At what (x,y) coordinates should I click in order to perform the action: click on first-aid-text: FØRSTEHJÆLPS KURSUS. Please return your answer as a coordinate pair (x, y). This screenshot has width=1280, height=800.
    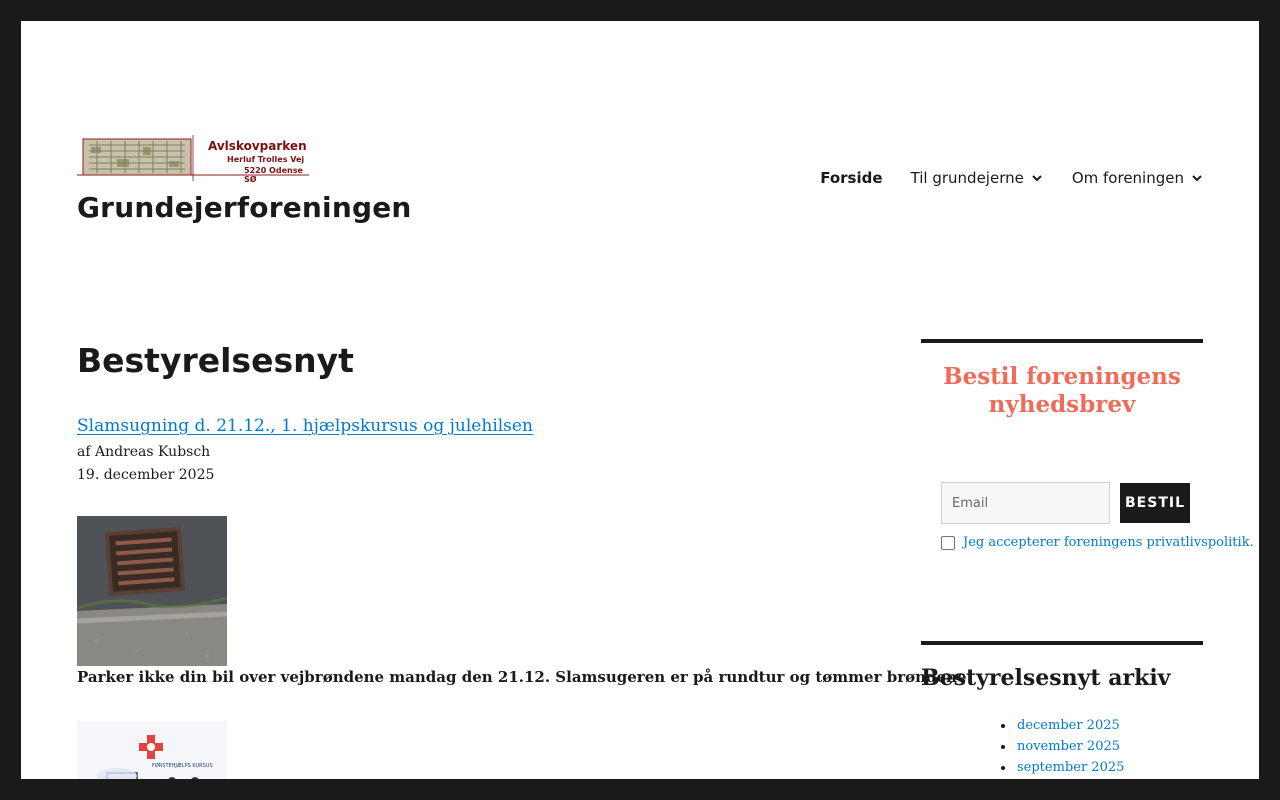
    Looking at the image, I should click on (182, 765).